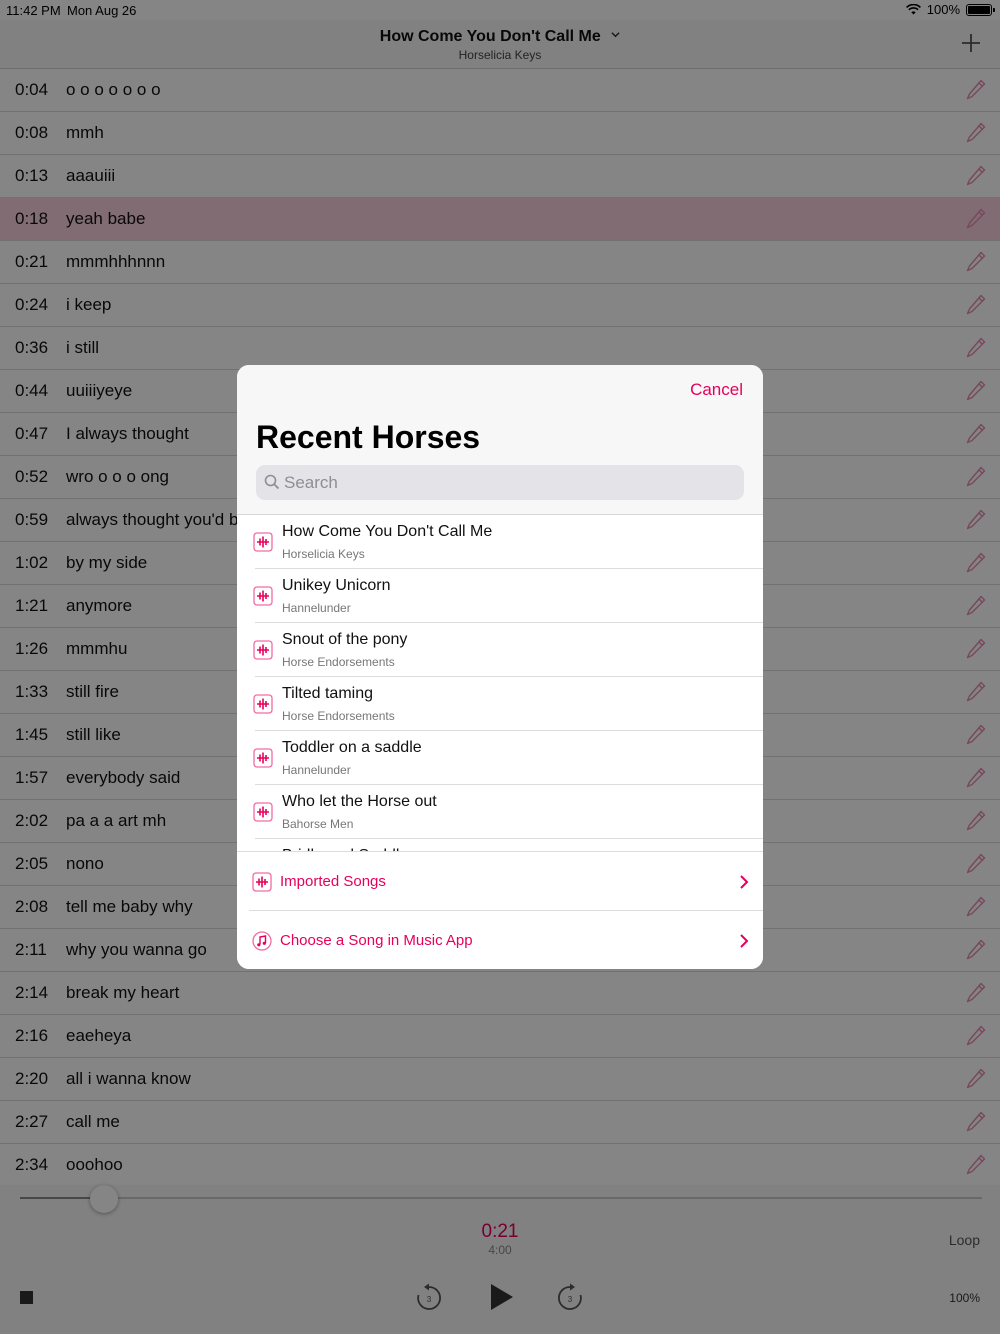 Image resolution: width=1000 pixels, height=1334 pixels. What do you see at coordinates (368, 437) in the screenshot?
I see `modal-title: Recent Horses` at bounding box center [368, 437].